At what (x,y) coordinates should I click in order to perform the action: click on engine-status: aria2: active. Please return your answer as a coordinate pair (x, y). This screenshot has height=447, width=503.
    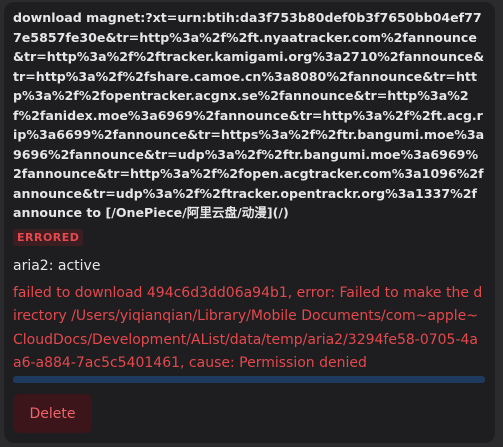
    Looking at the image, I should click on (57, 265).